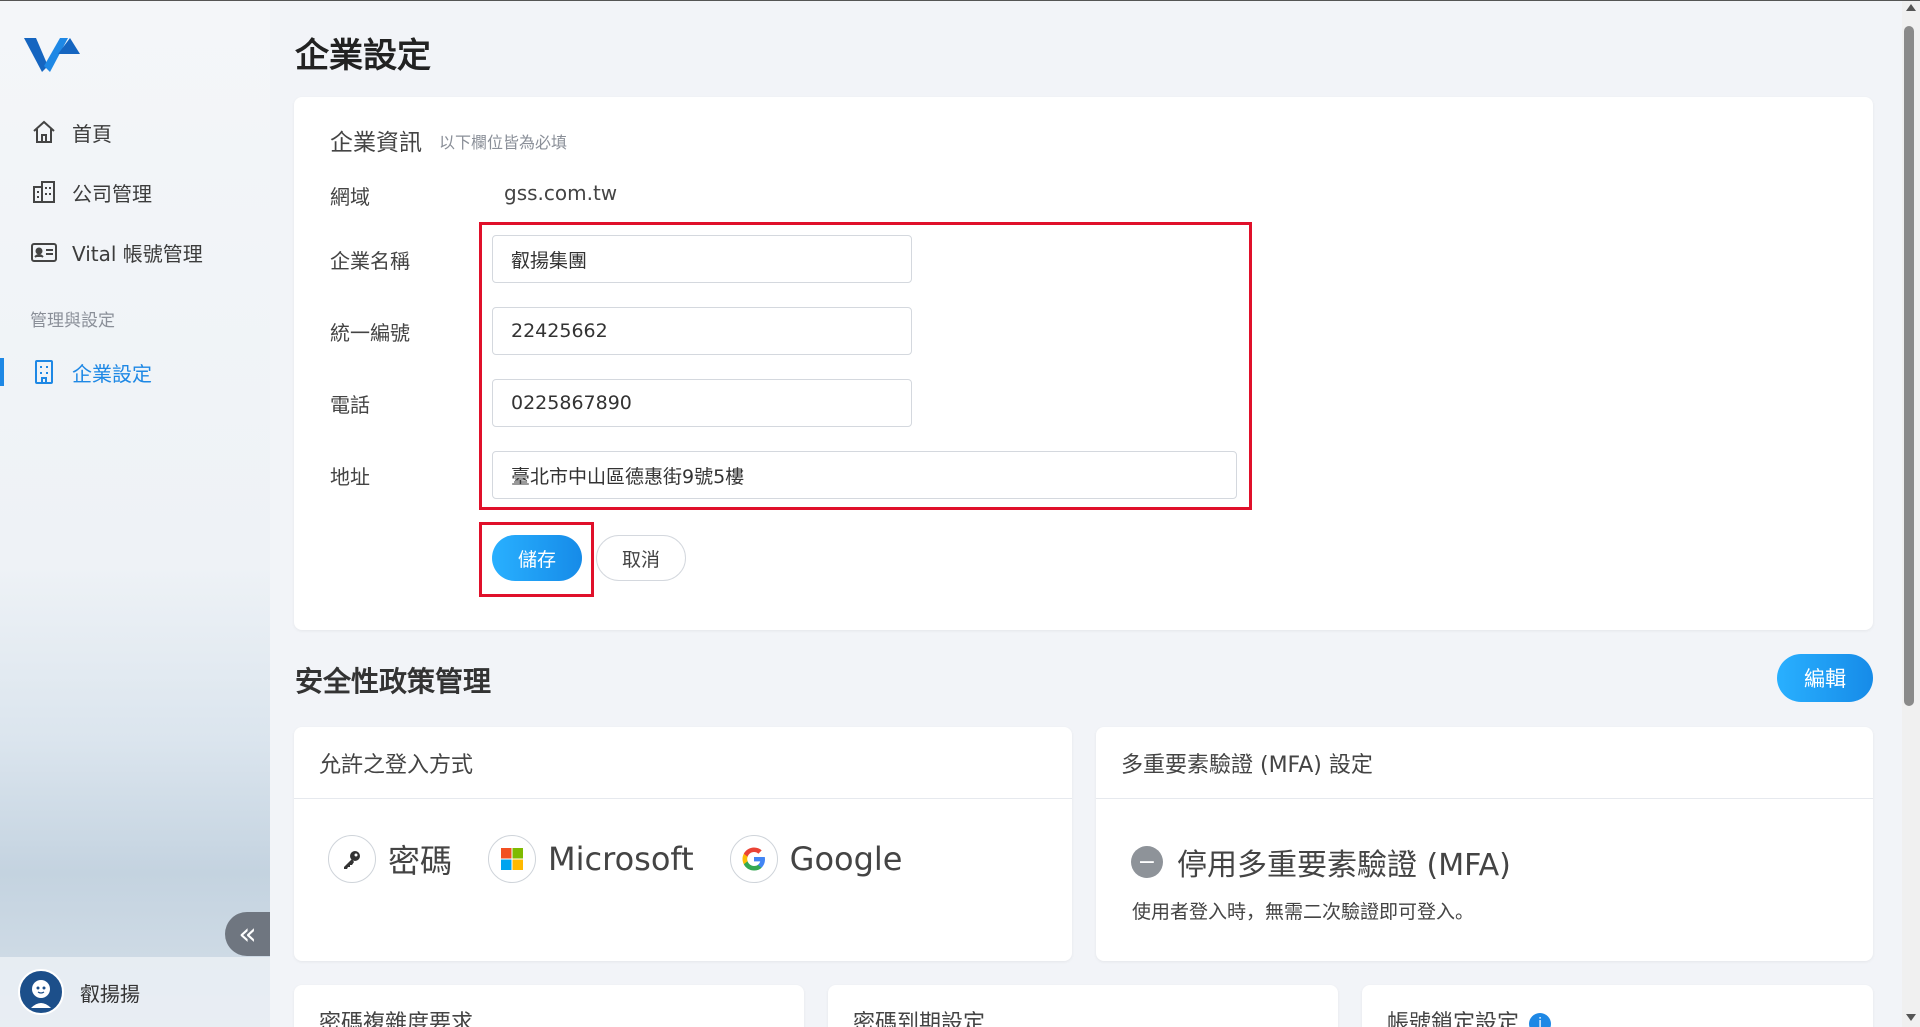 The width and height of the screenshot is (1920, 1027). I want to click on scroll-up-arrow-icon, so click(1911, 7).